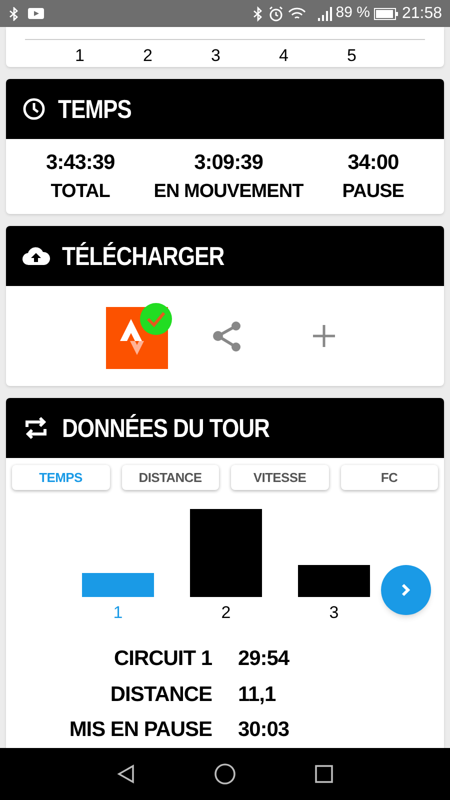 The image size is (450, 800). What do you see at coordinates (227, 336) in the screenshot?
I see `share-icon` at bounding box center [227, 336].